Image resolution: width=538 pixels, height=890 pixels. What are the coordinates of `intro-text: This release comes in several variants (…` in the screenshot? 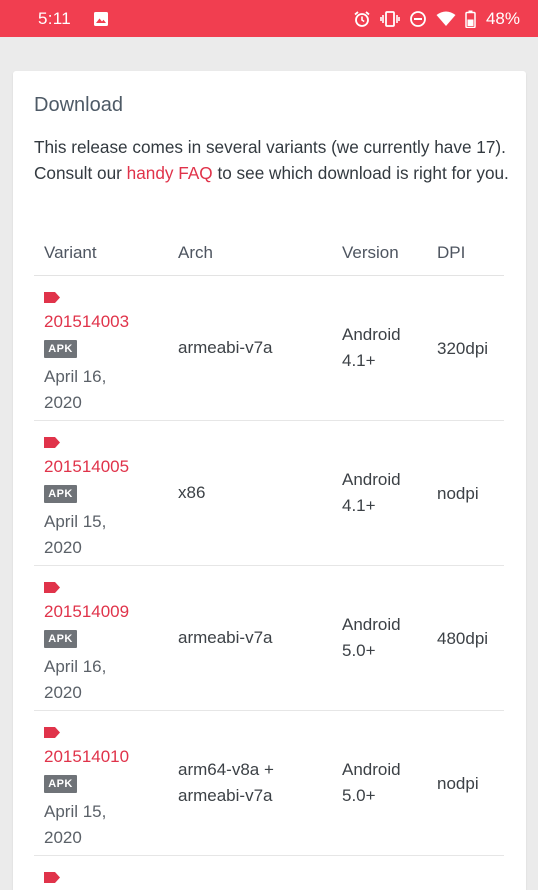 It's located at (274, 160).